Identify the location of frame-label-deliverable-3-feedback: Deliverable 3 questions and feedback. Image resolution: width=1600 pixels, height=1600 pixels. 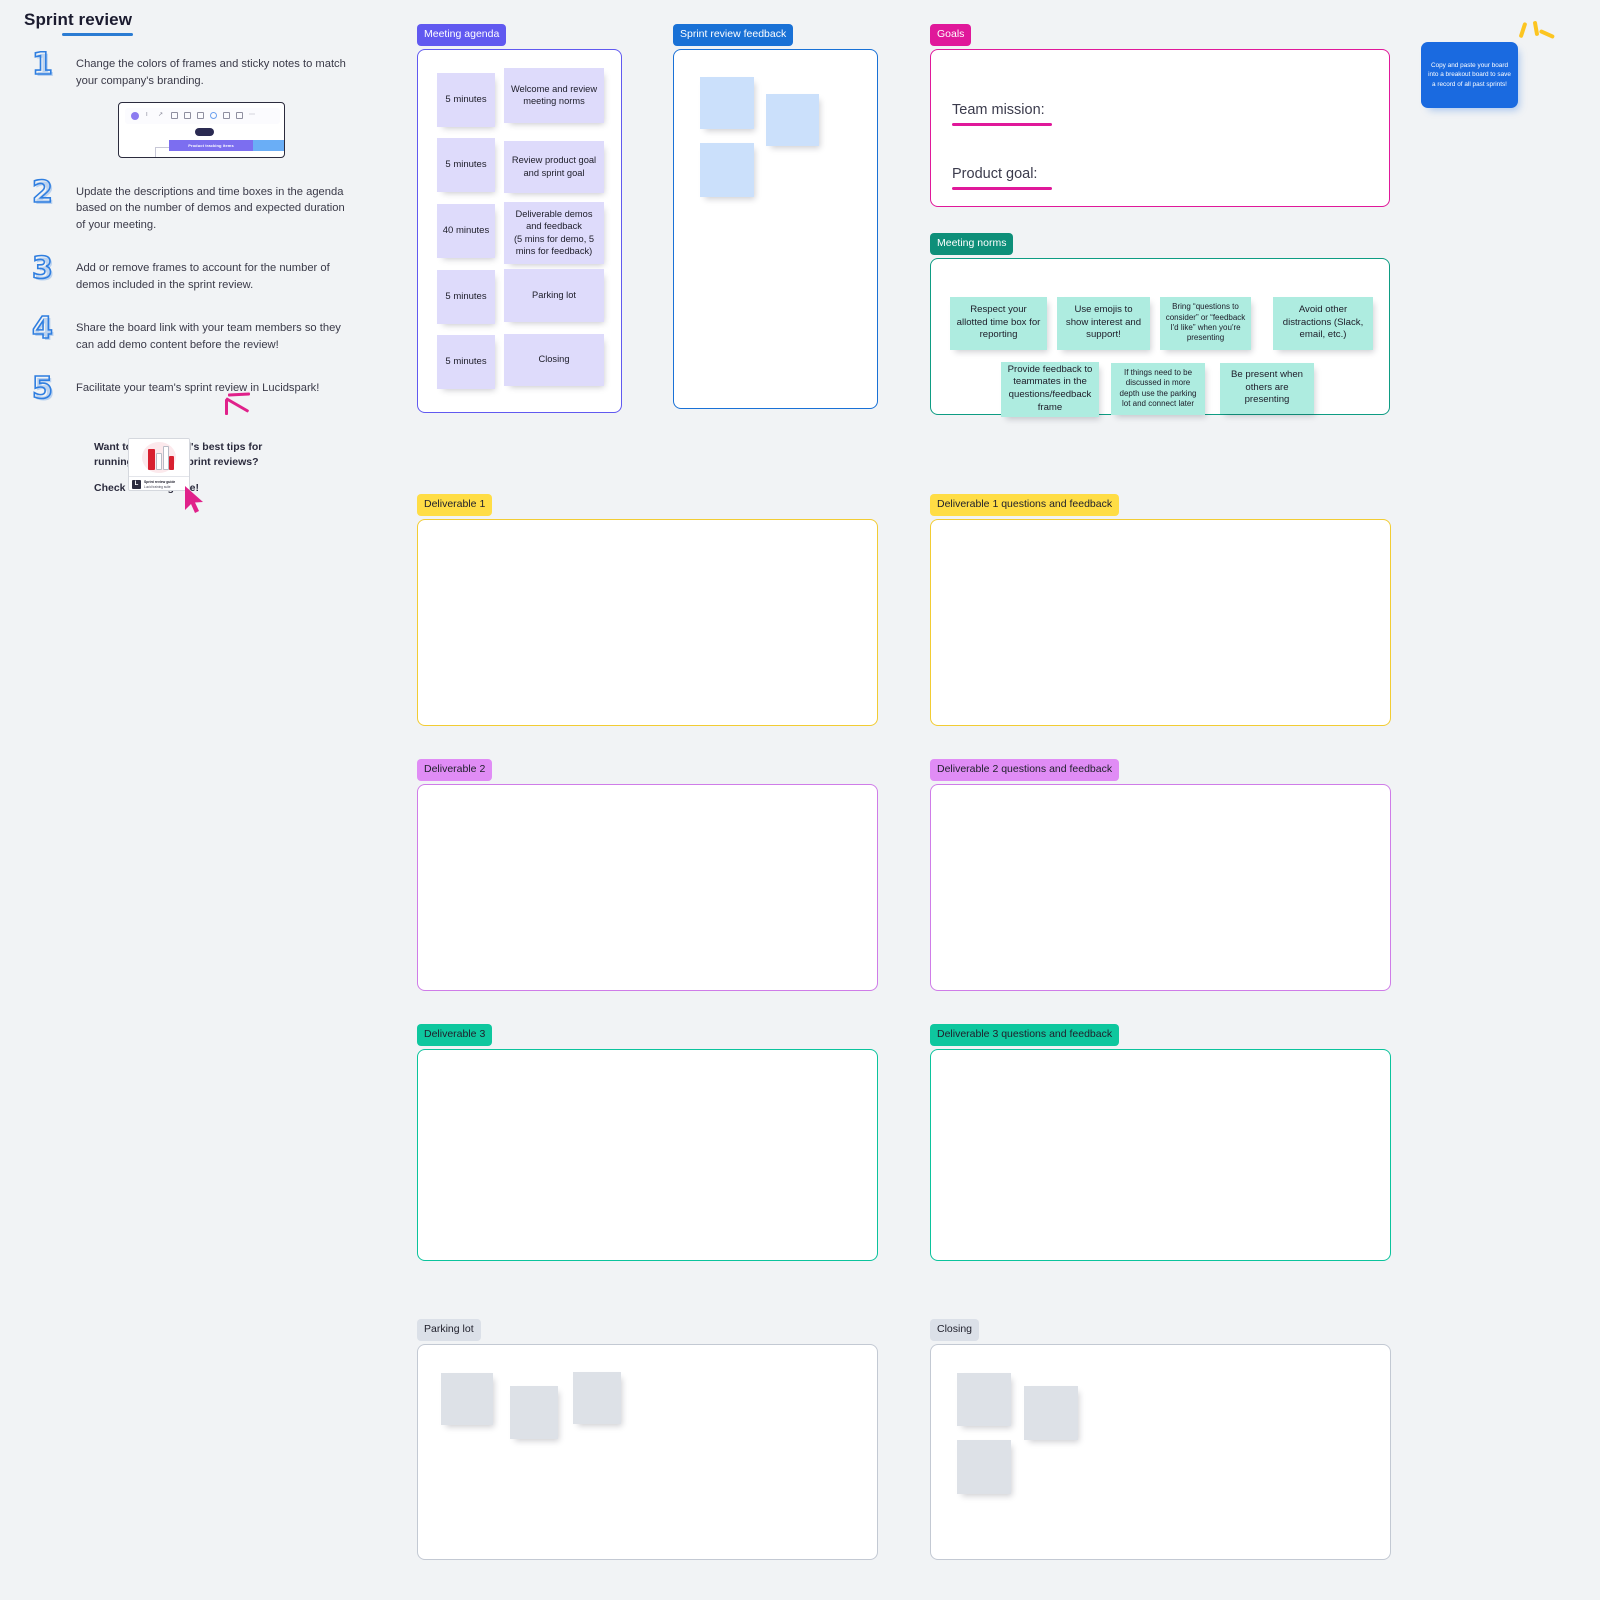
(1025, 1035).